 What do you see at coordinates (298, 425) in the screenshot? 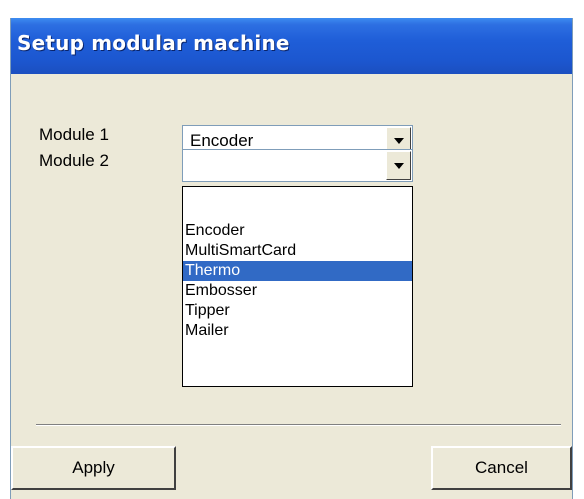
I see `button-separator` at bounding box center [298, 425].